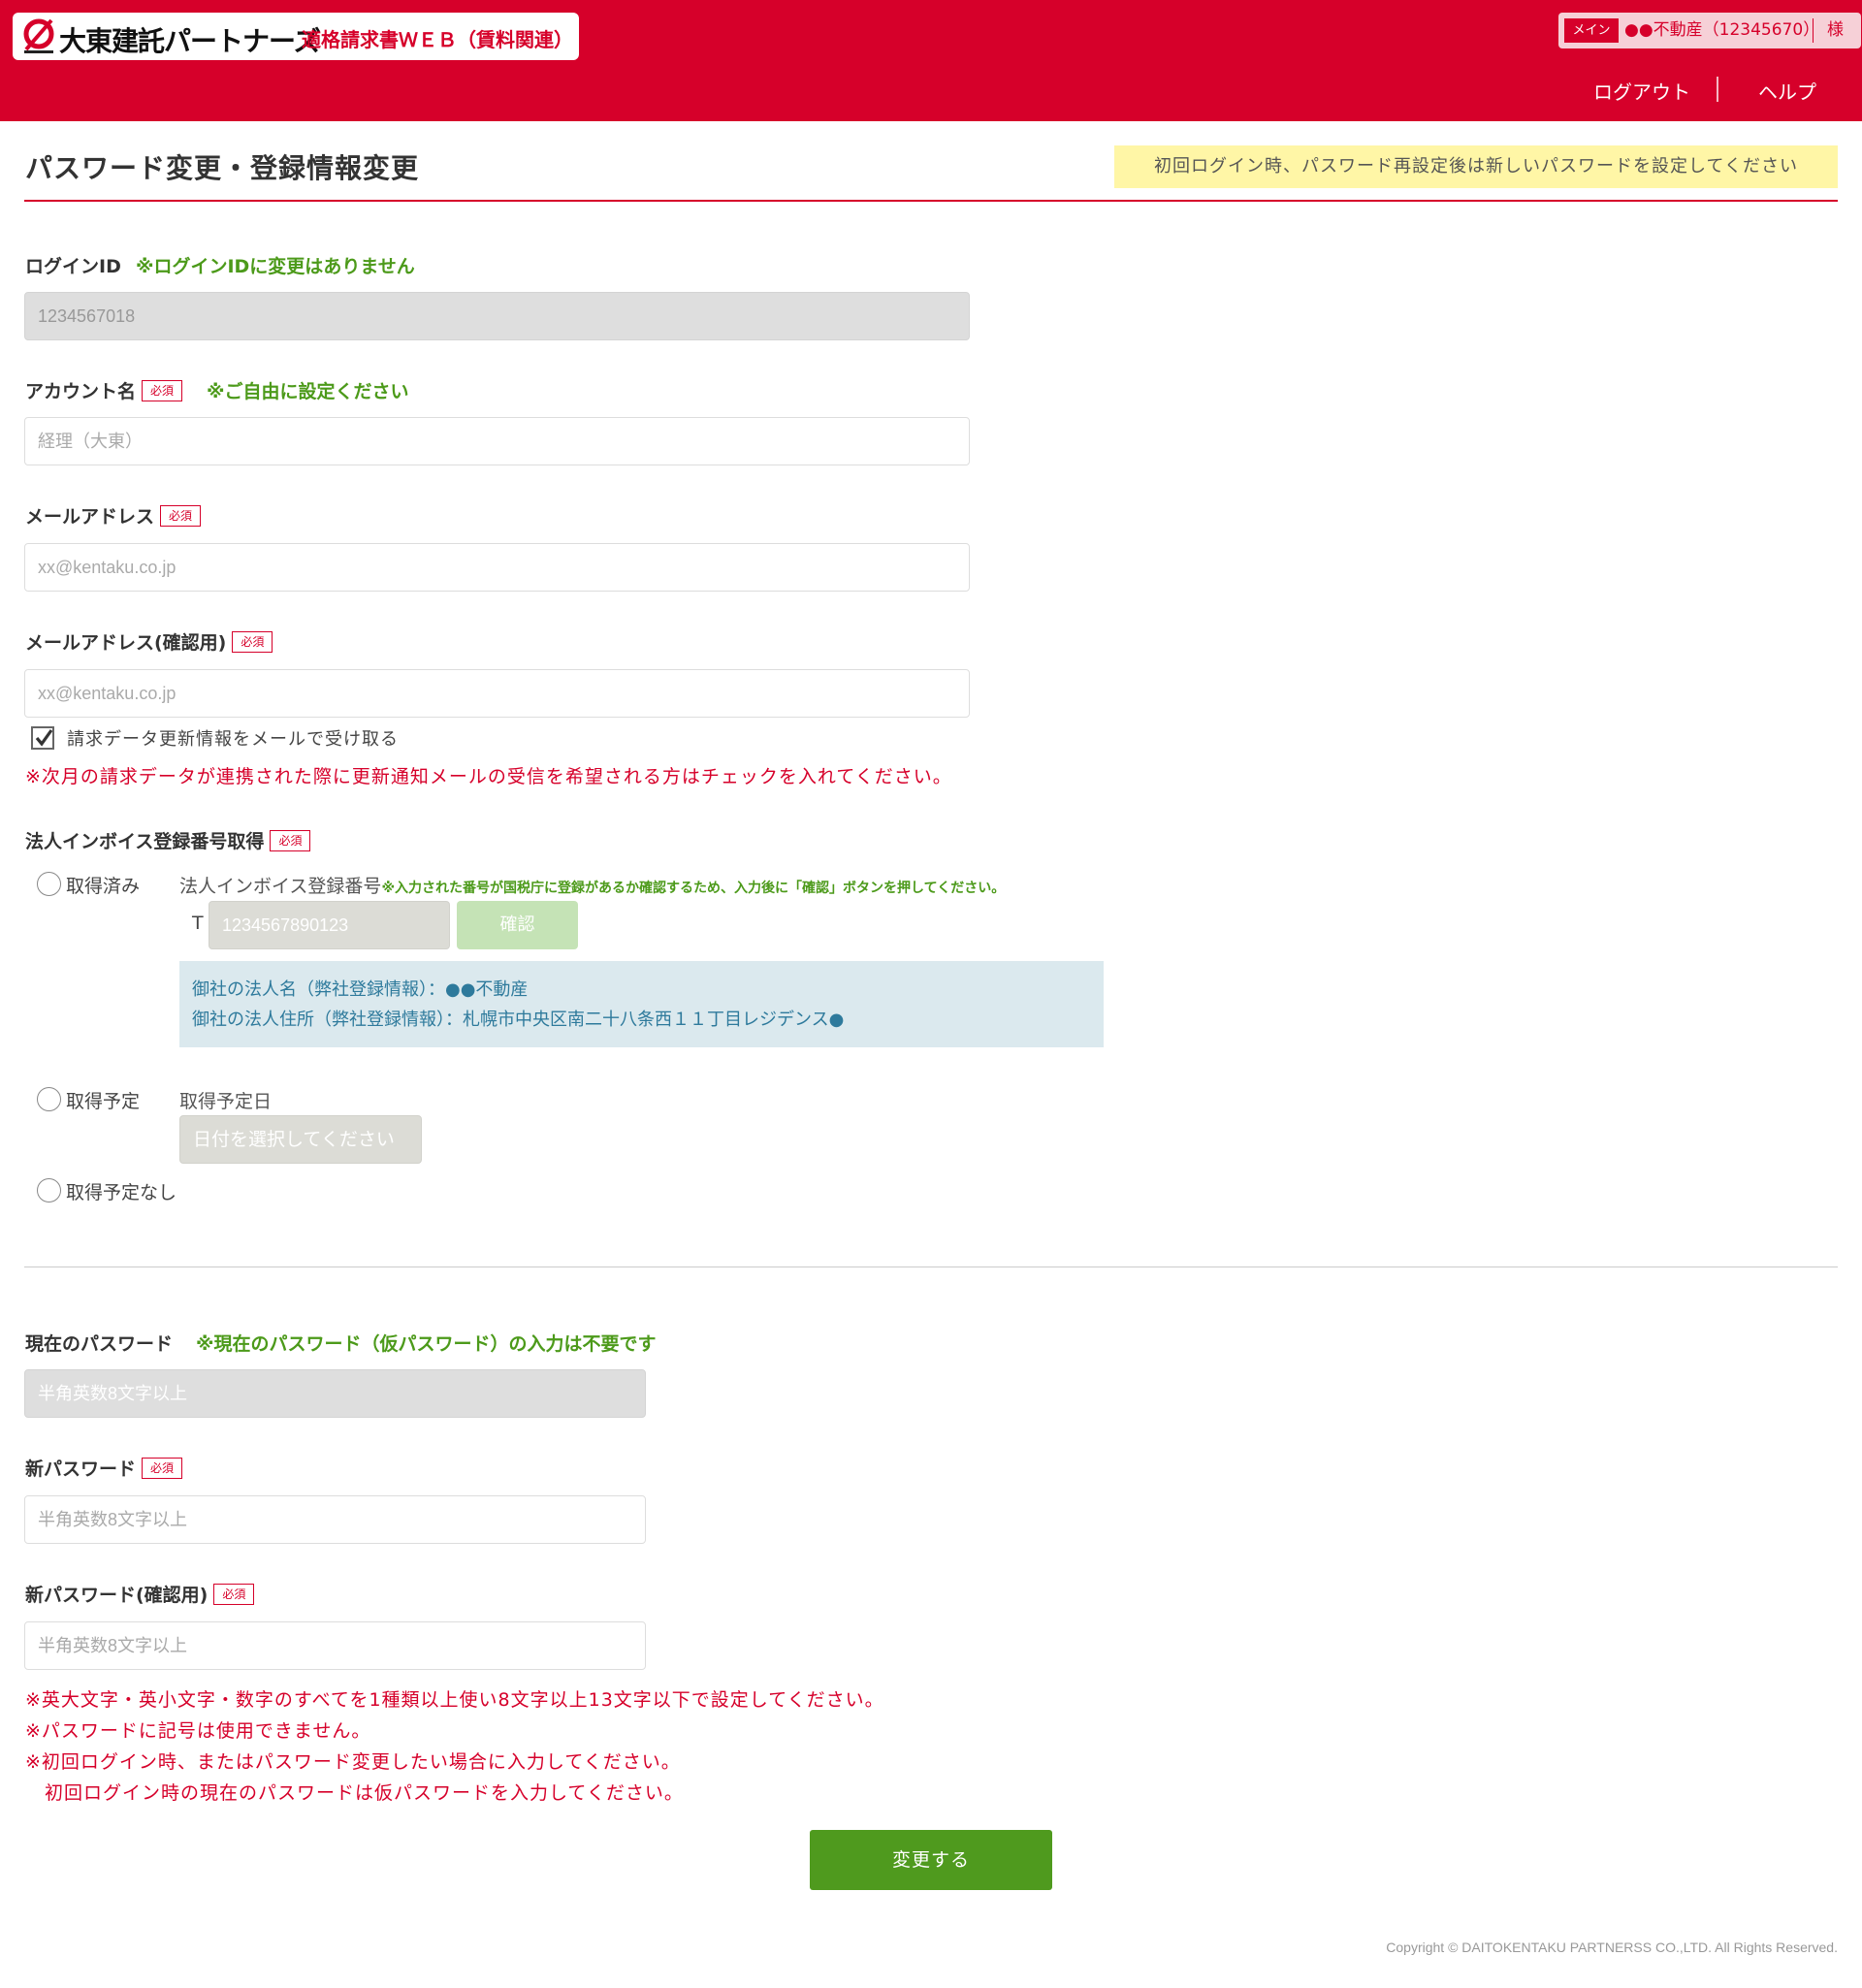 The image size is (1862, 1988). What do you see at coordinates (276, 266) in the screenshot?
I see `login-id-hint: ※ログインIDに変更はありません` at bounding box center [276, 266].